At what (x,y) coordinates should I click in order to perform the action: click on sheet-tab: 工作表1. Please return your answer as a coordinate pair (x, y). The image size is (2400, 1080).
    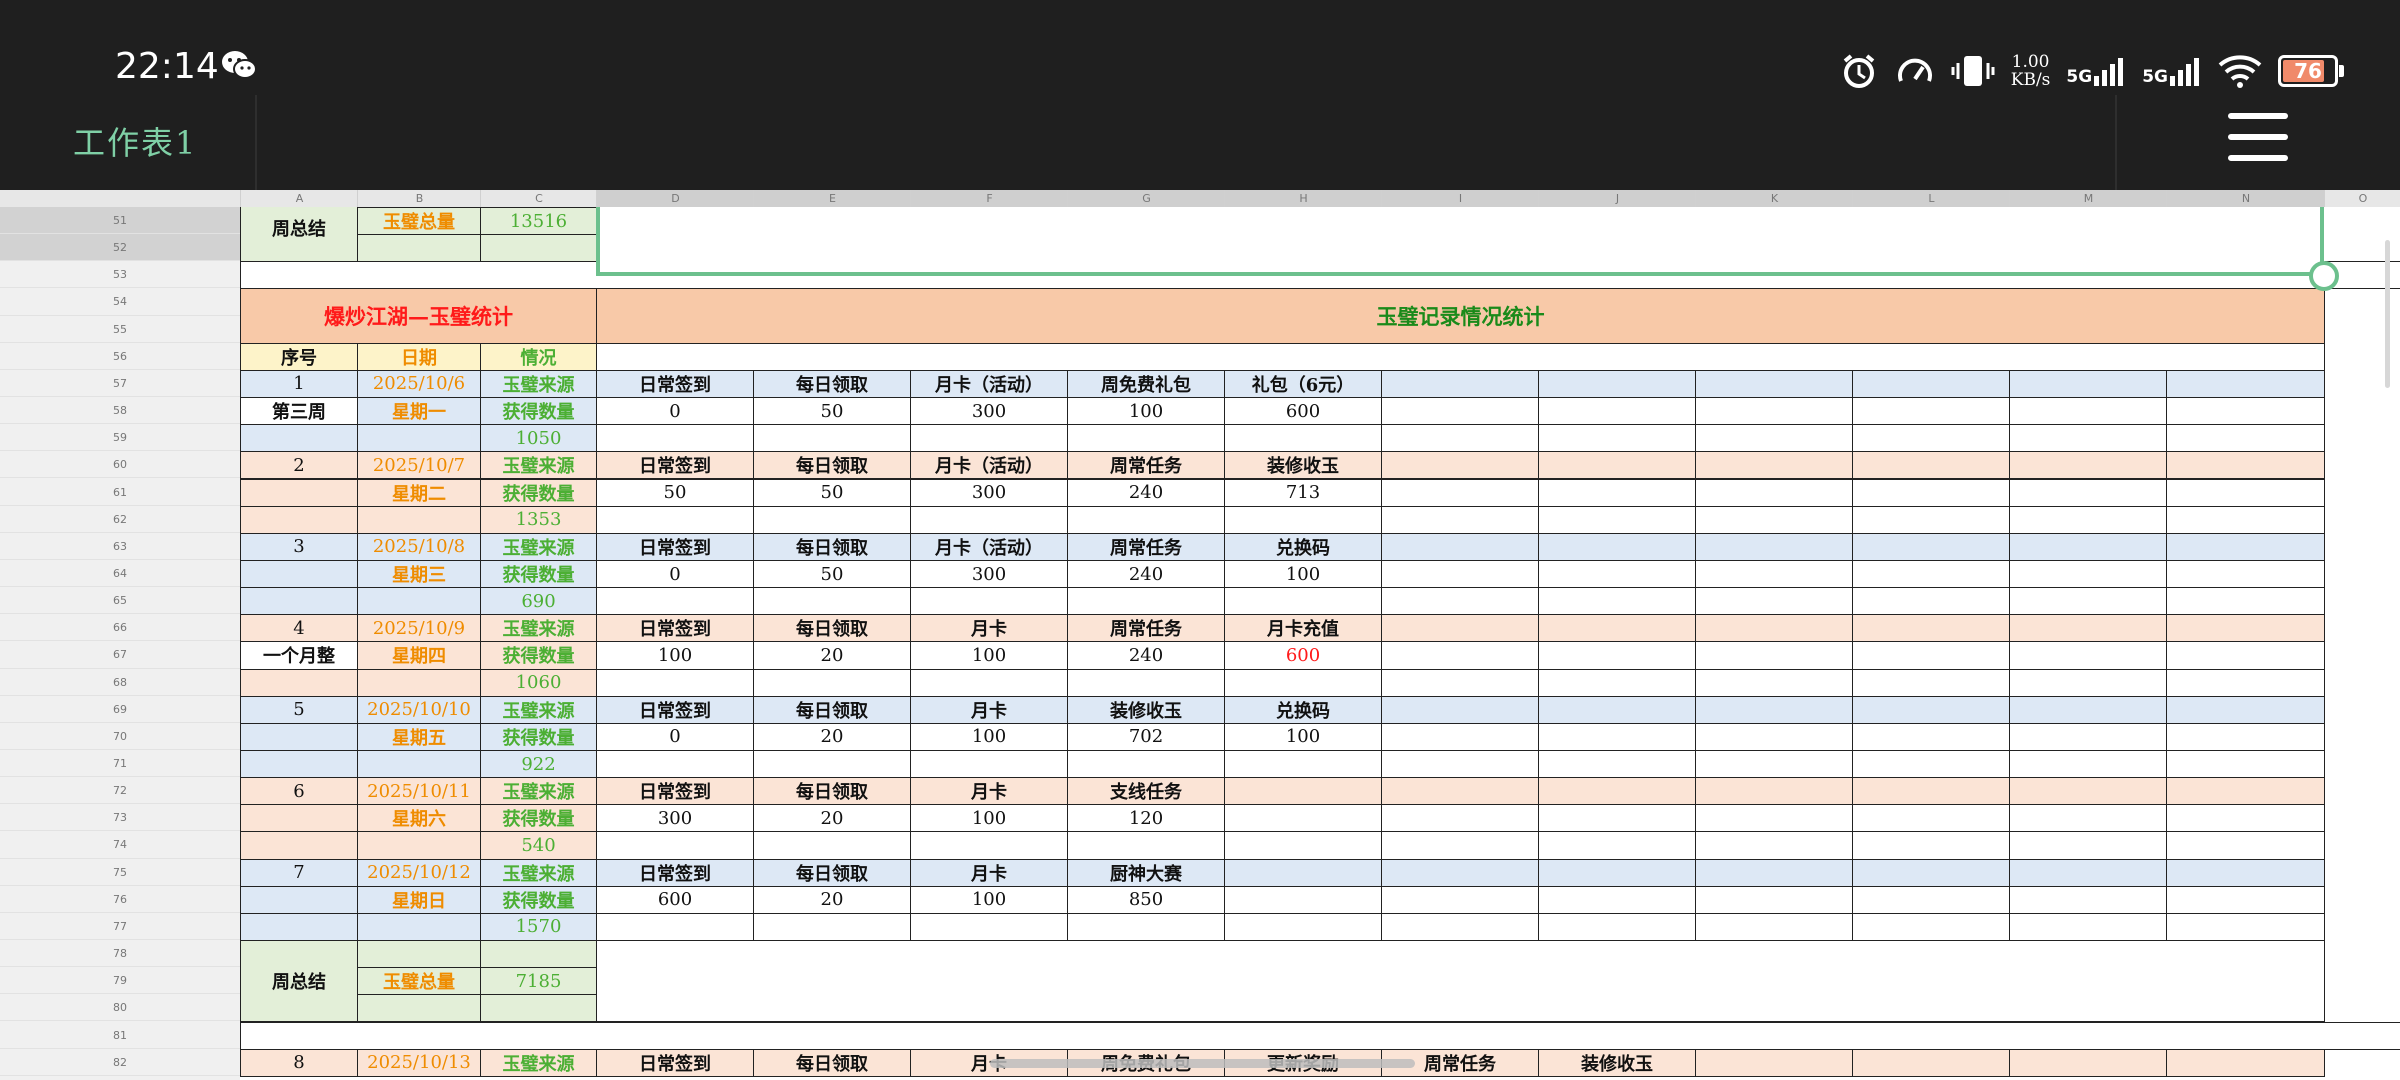
    Looking at the image, I should click on (135, 141).